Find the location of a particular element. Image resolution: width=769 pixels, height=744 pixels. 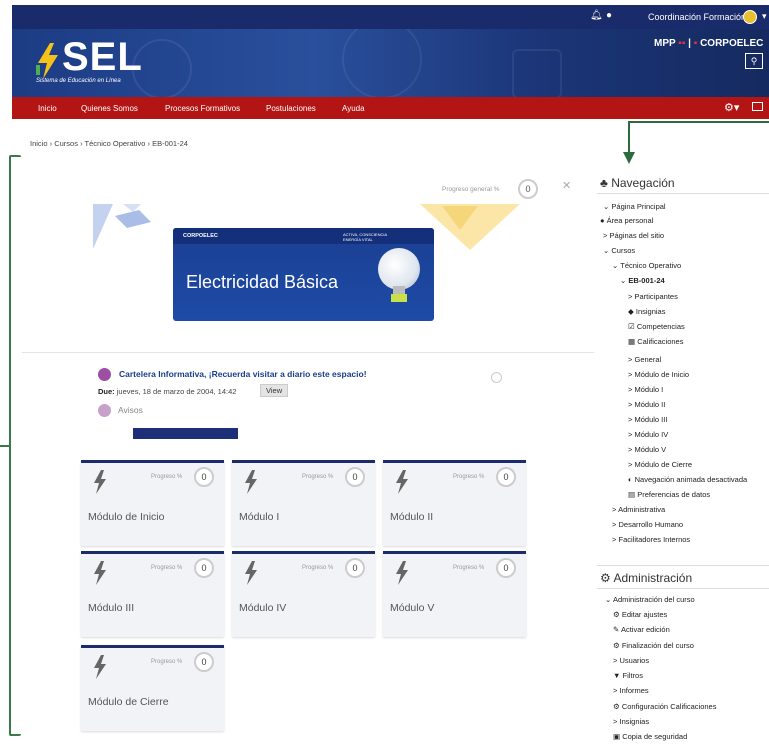

nav-tree-item: > Módulo de Inicio is located at coordinates (658, 374).